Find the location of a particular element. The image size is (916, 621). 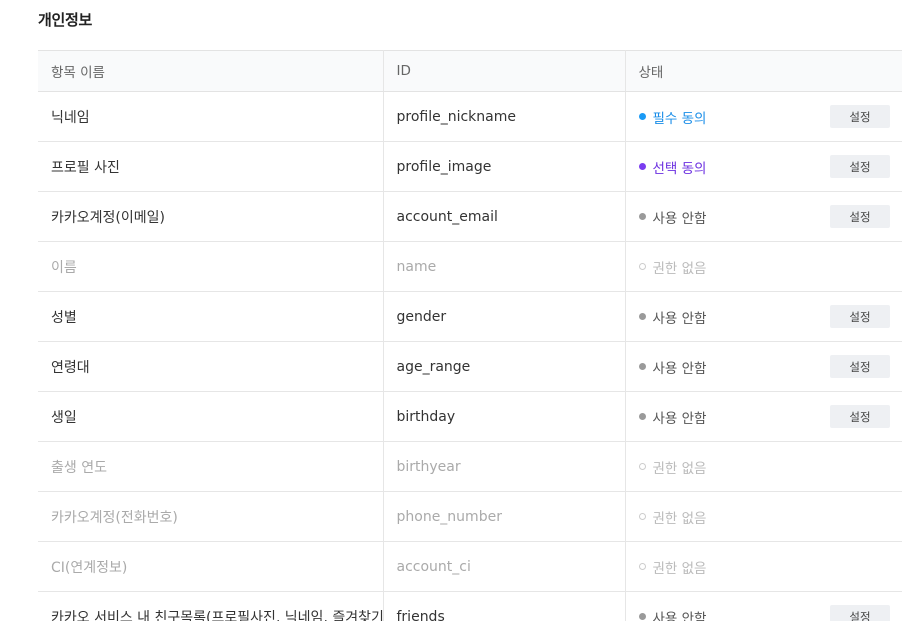

item-id-cell: profile_nickname is located at coordinates (503, 116).